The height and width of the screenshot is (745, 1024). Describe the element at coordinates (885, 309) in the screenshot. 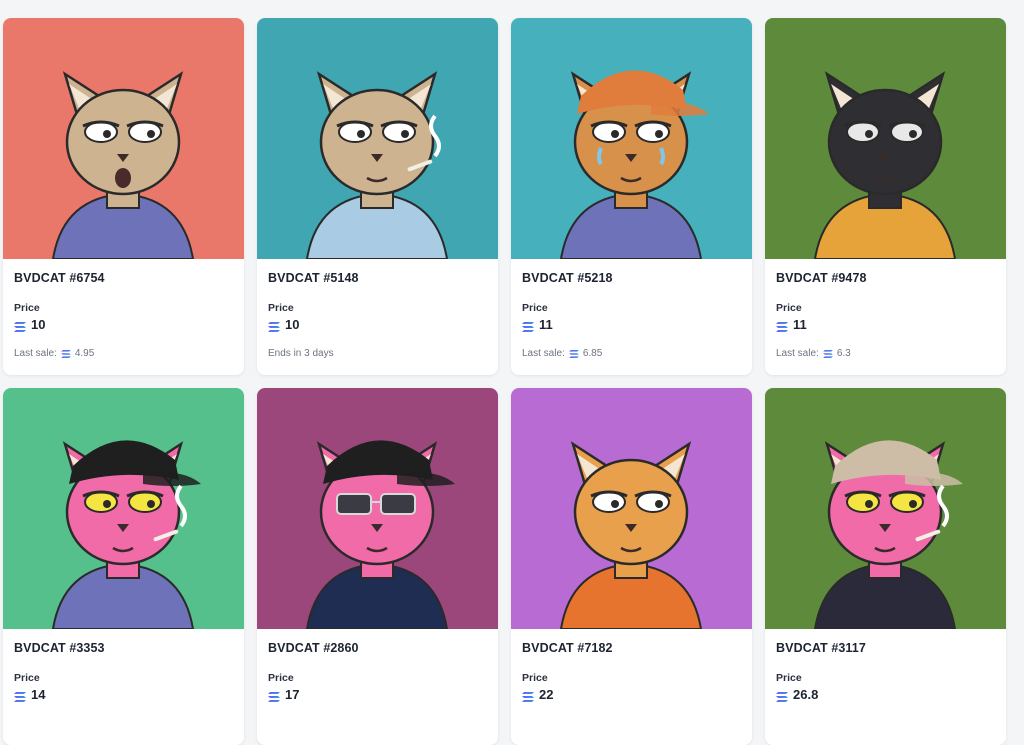

I see `nft-info: BVDCAT #9478 Price 11 Last sale: 6.3` at that location.